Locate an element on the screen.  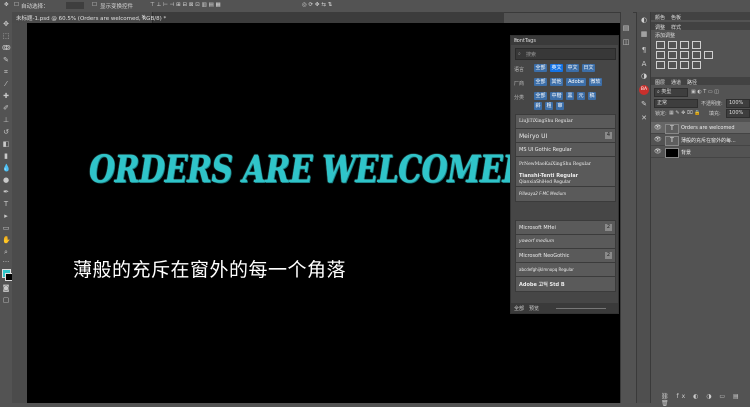
tab-color: 颜色 is located at coordinates (660, 17).